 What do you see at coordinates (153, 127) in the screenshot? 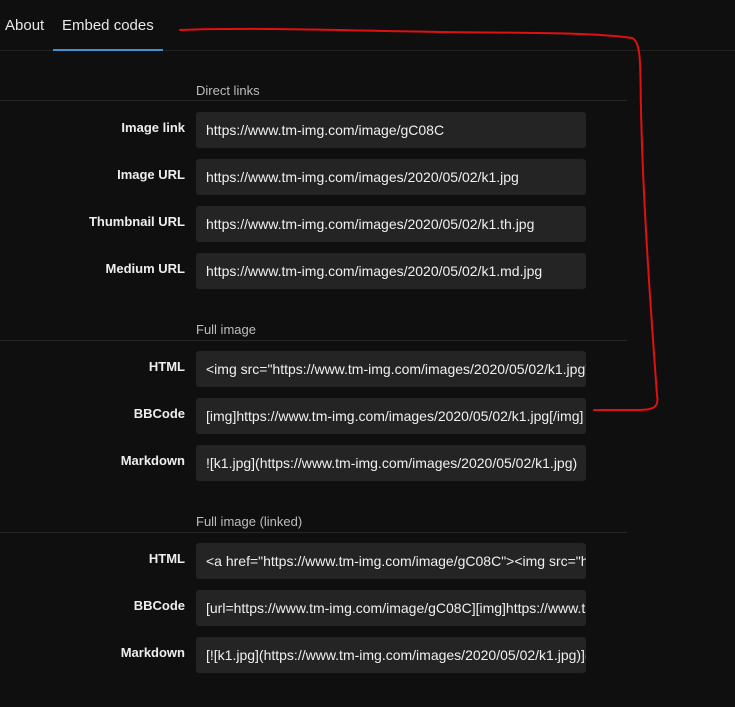
I see `label-image-link: Image link` at bounding box center [153, 127].